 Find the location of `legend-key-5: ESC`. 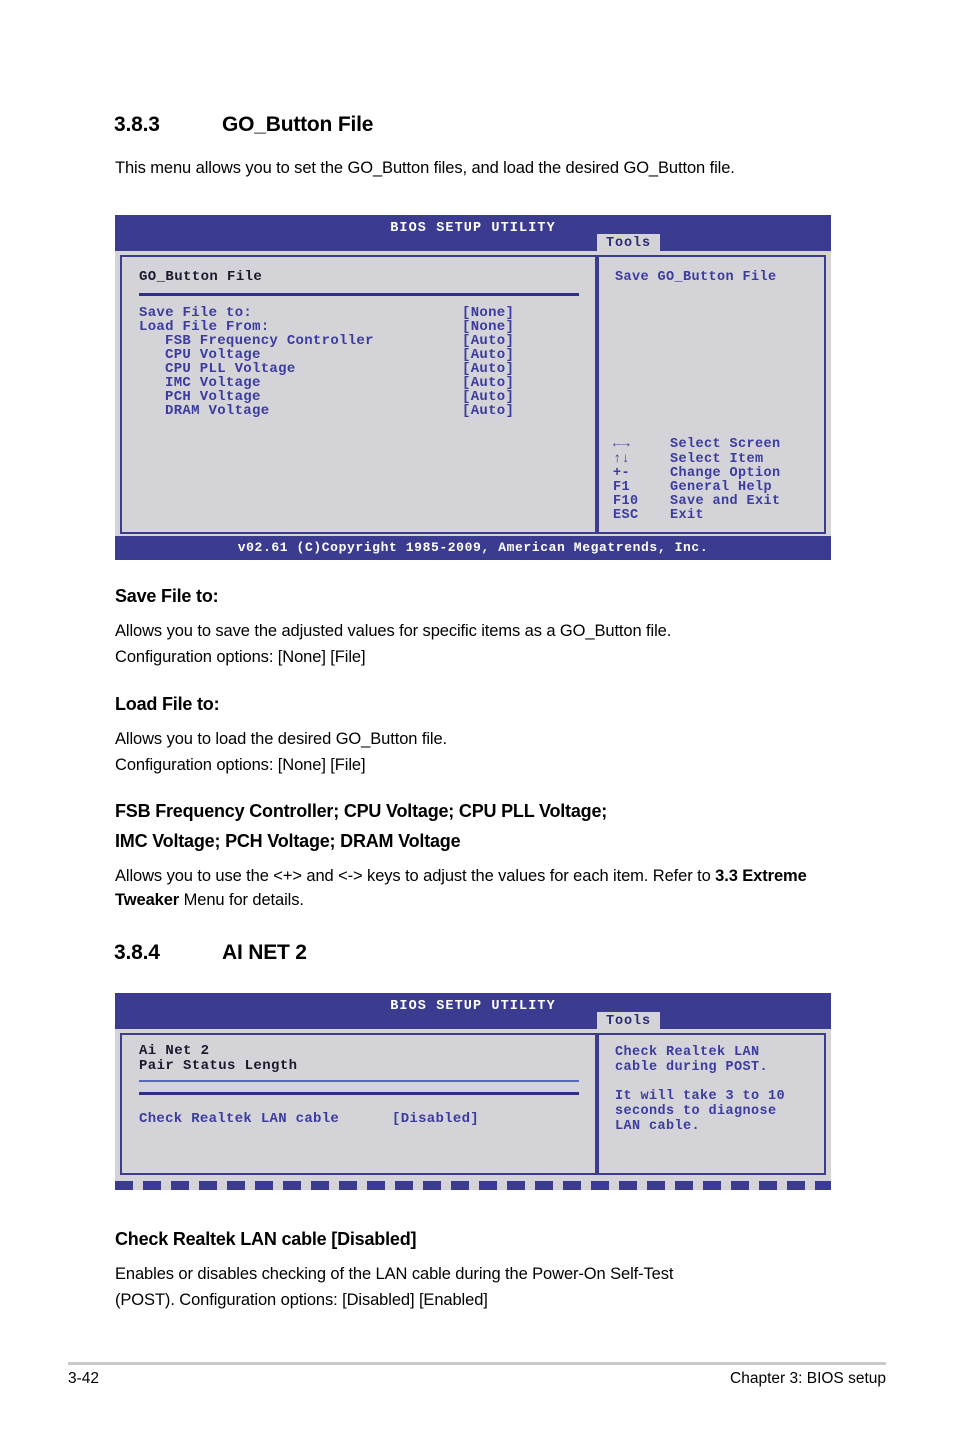

legend-key-5: ESC is located at coordinates (626, 515).